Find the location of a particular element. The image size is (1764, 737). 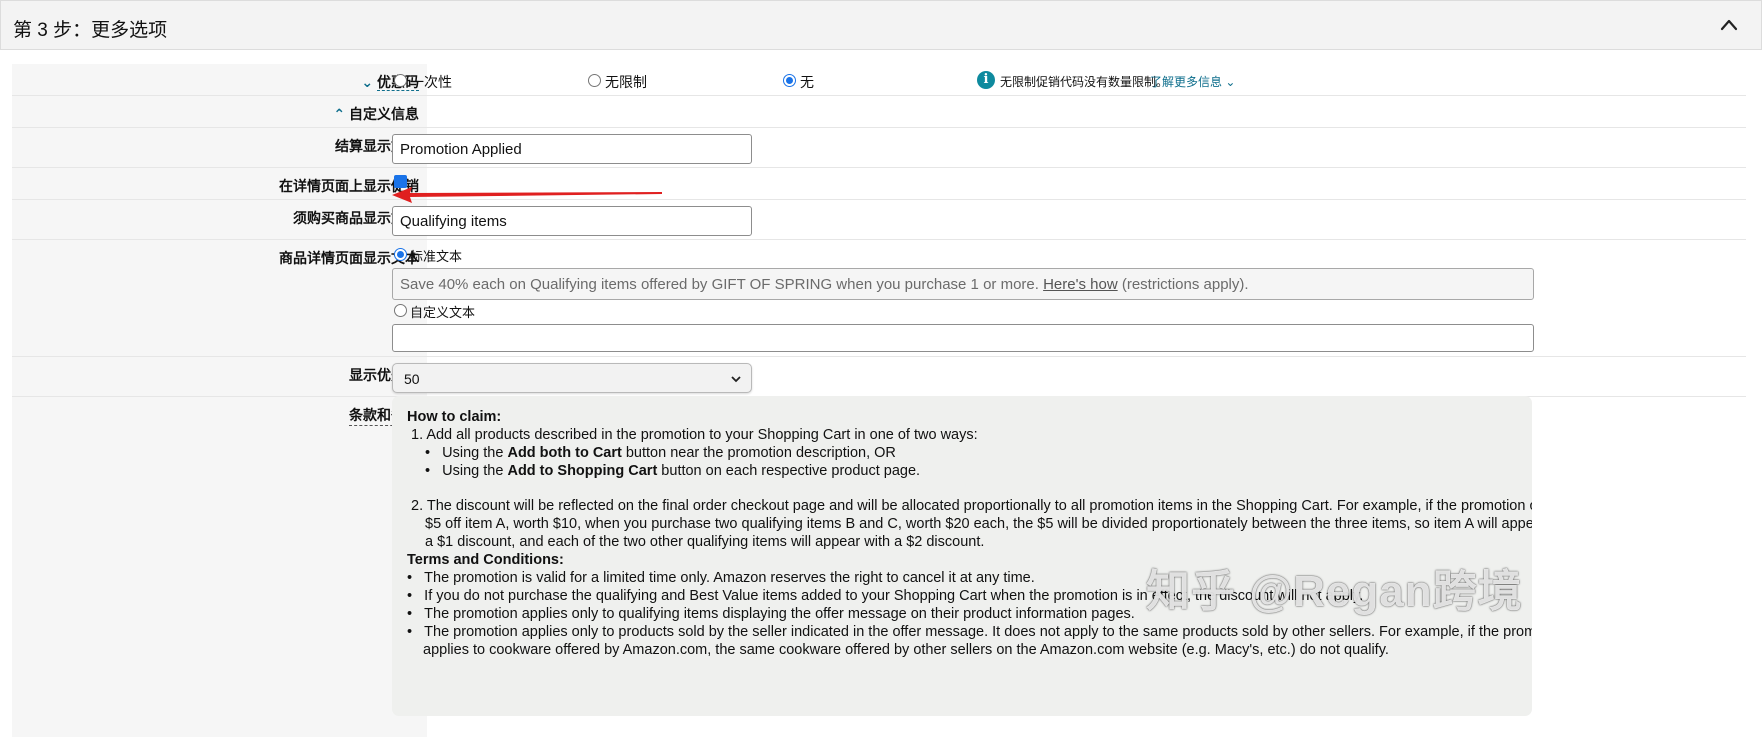

learn-more-link-text: 了解更多信息 is located at coordinates (1186, 82).